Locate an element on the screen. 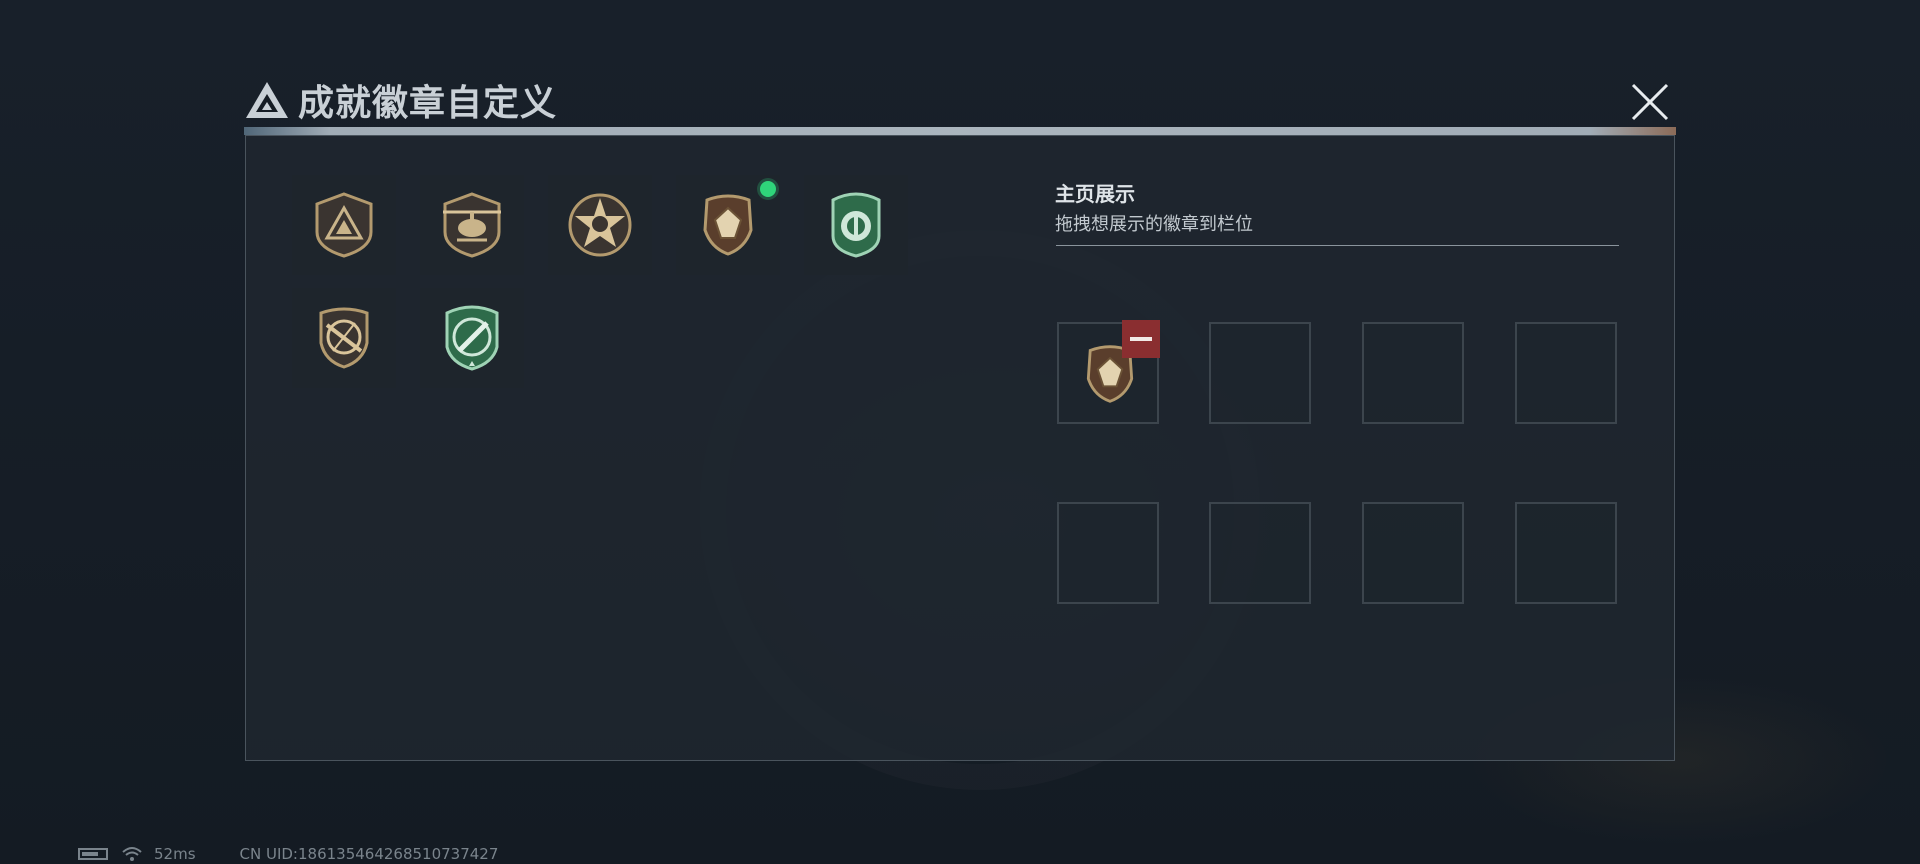  close-icon is located at coordinates (1650, 102).